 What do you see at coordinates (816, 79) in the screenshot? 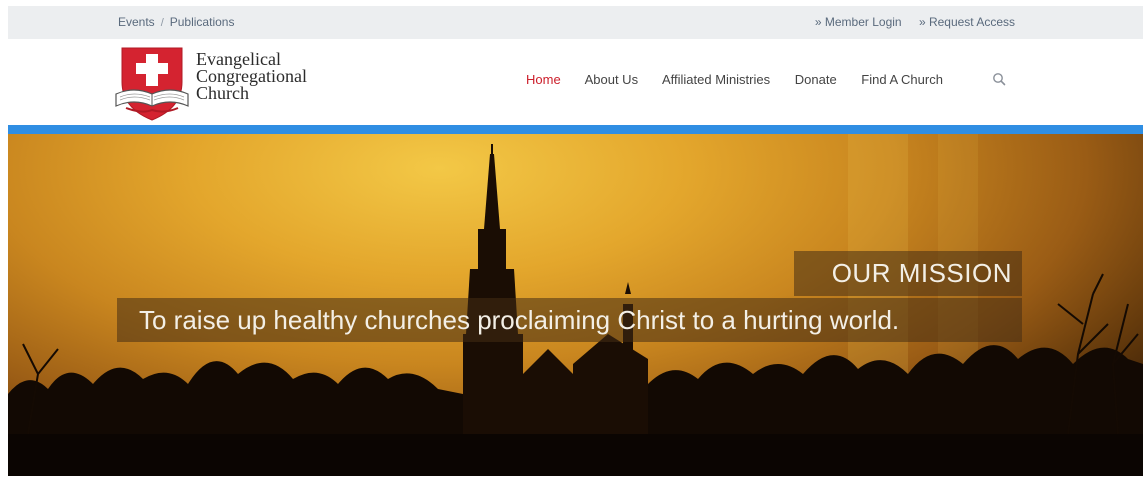
I see `nav-donate: Donate` at bounding box center [816, 79].